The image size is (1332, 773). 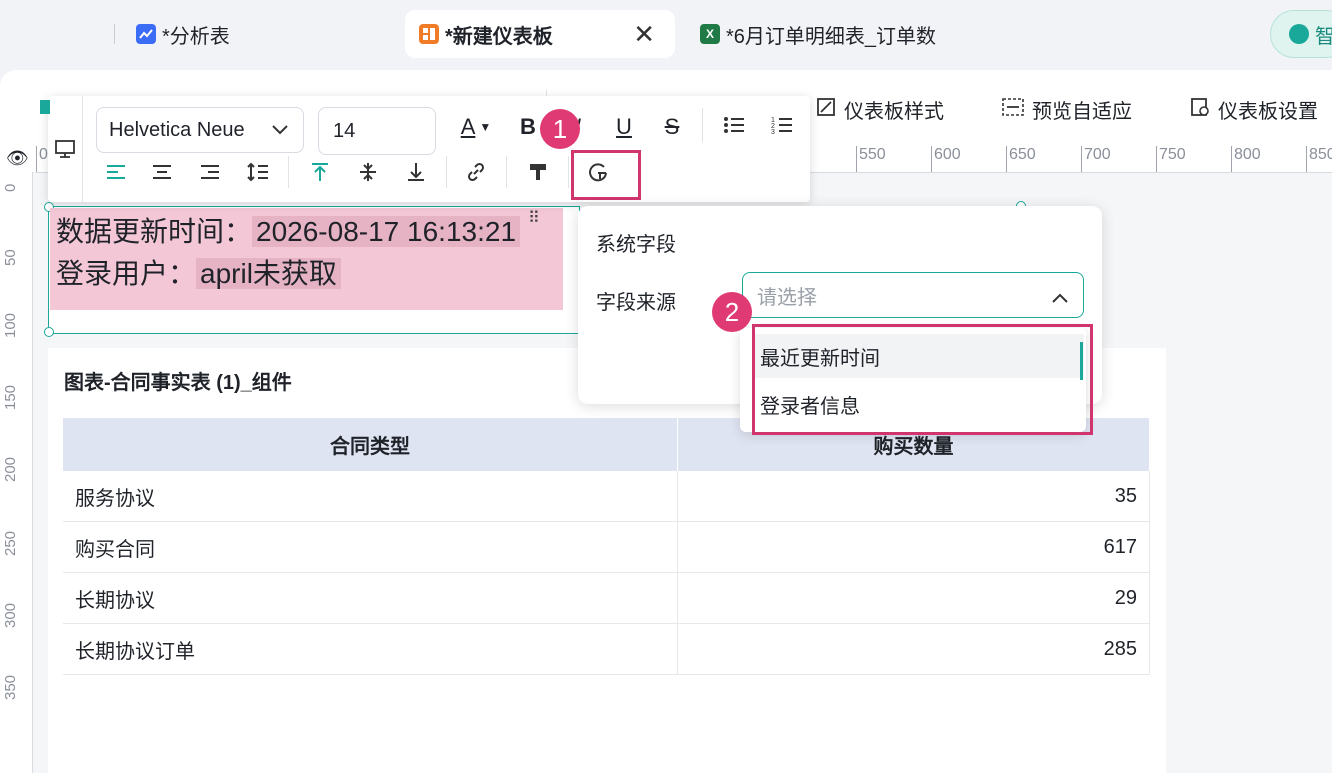 I want to click on table-cell: 服务协议, so click(x=370, y=496).